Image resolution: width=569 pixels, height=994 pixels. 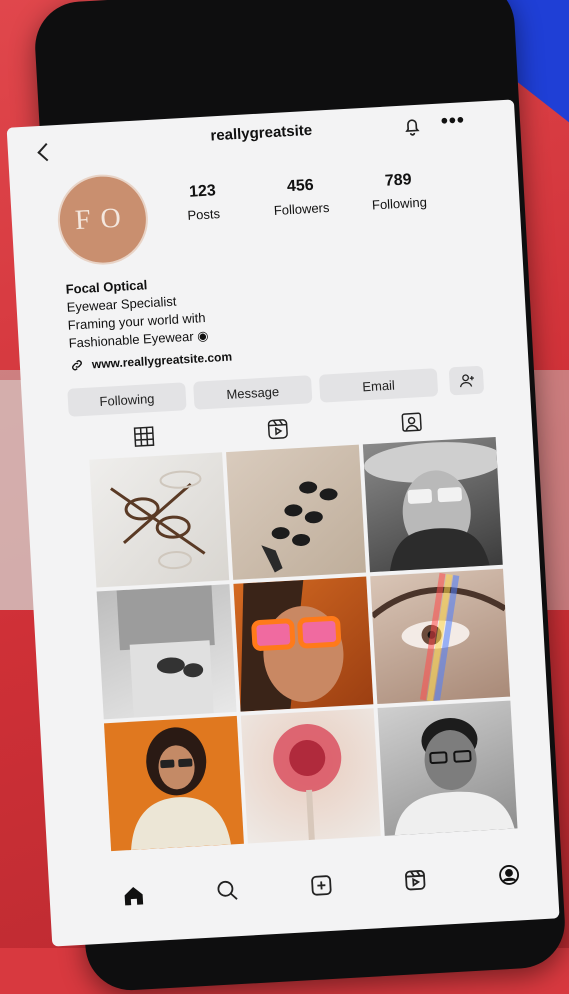 I want to click on grid-icon, so click(x=144, y=436).